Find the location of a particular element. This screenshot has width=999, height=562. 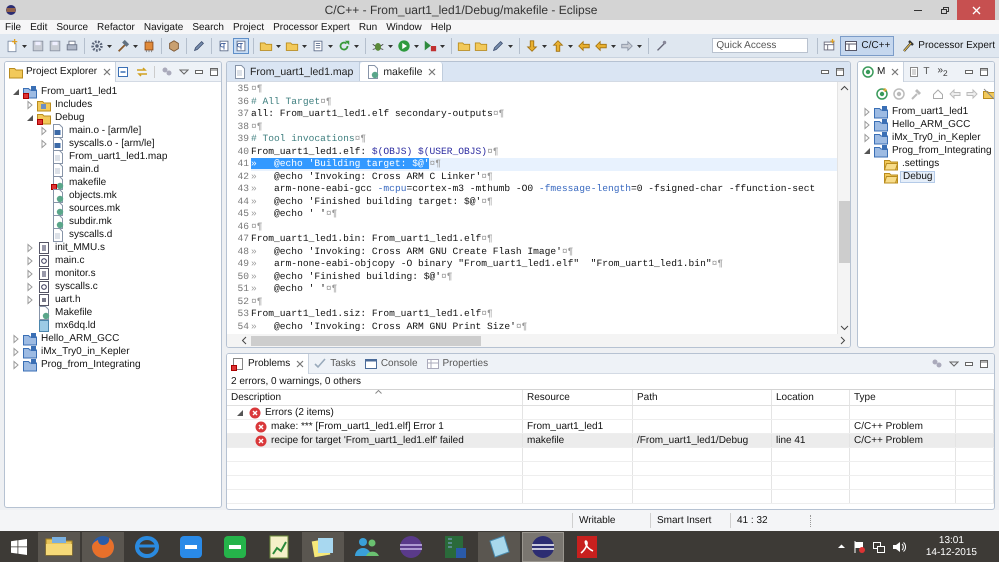

tree-item: main.c is located at coordinates (69, 260).